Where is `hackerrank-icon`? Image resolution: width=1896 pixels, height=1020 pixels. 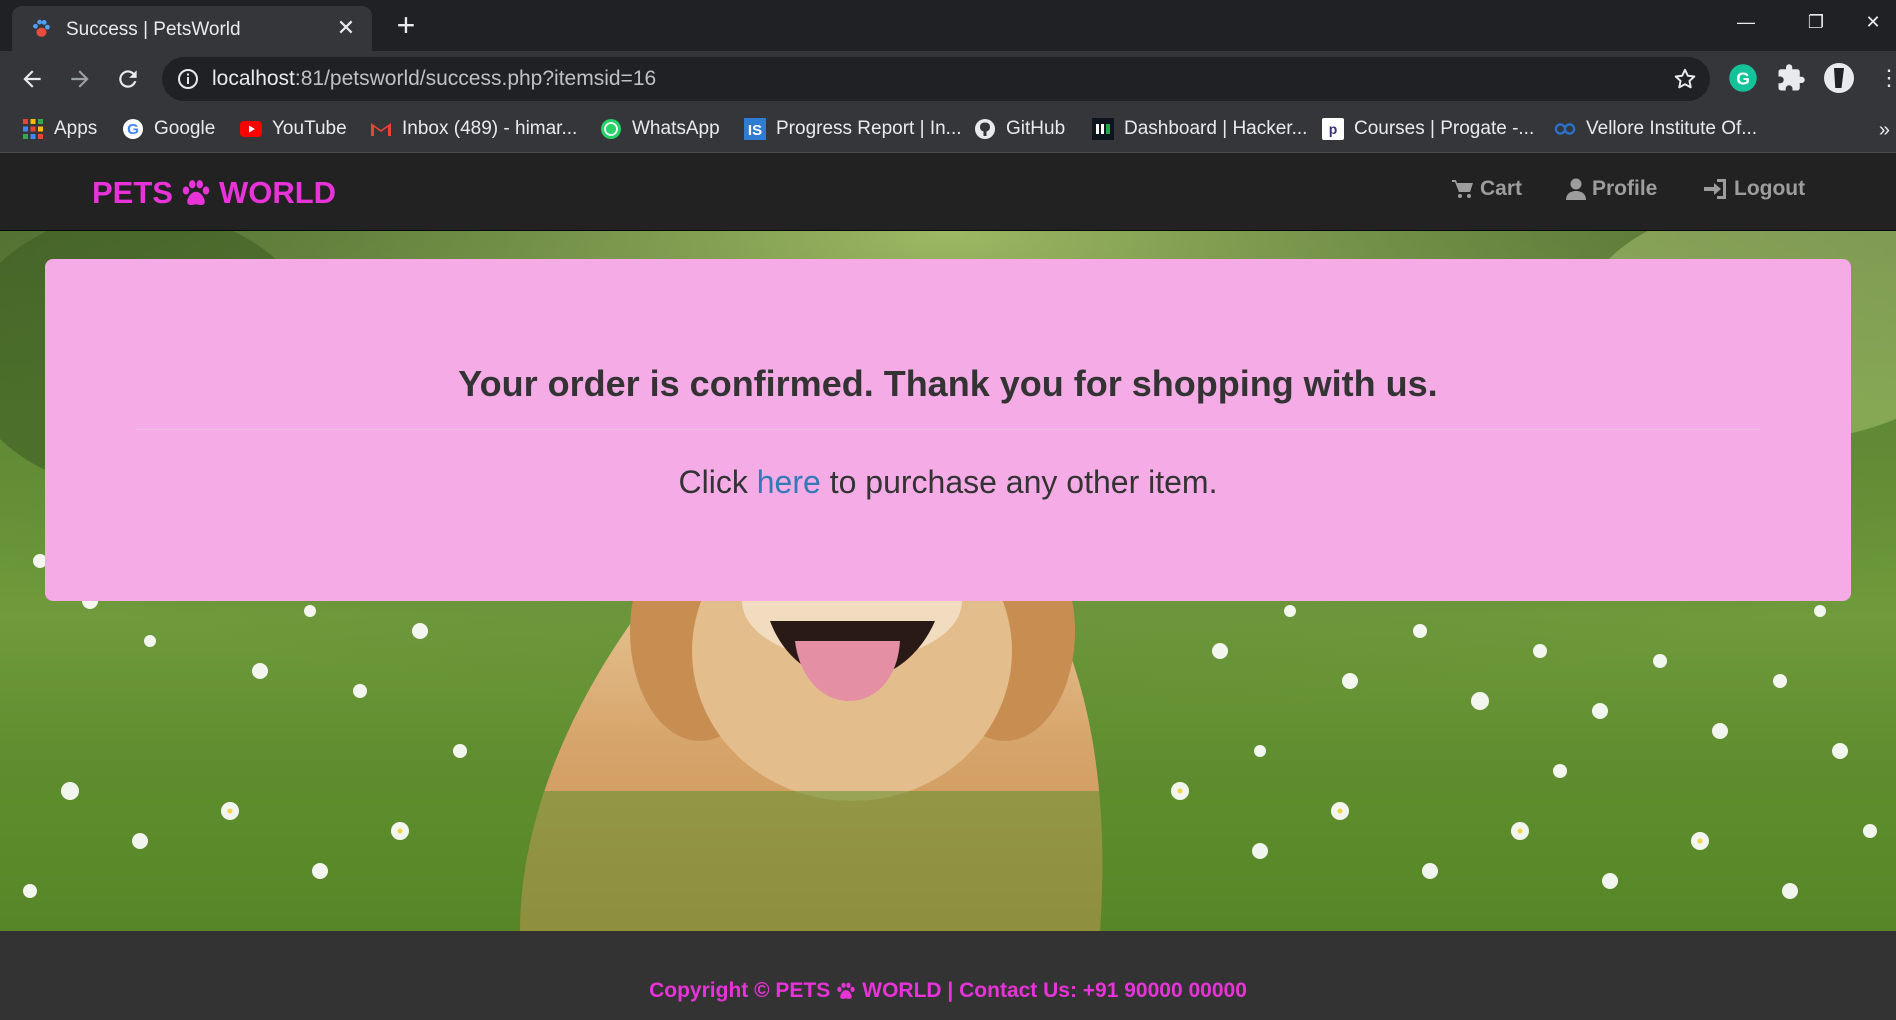 hackerrank-icon is located at coordinates (1103, 129).